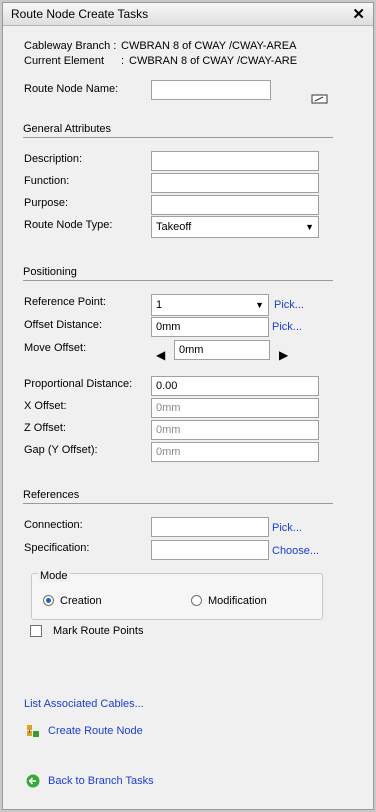  What do you see at coordinates (210, 327) in the screenshot?
I see `offset-distance-input: 0mm` at bounding box center [210, 327].